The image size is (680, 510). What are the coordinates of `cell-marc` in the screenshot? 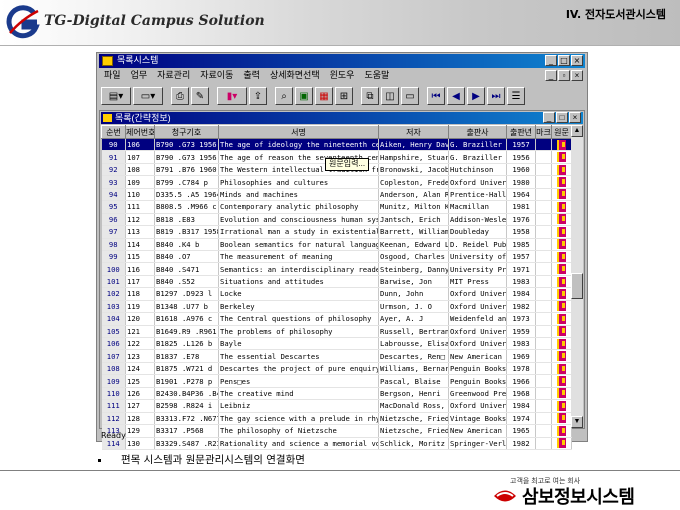 It's located at (543, 269).